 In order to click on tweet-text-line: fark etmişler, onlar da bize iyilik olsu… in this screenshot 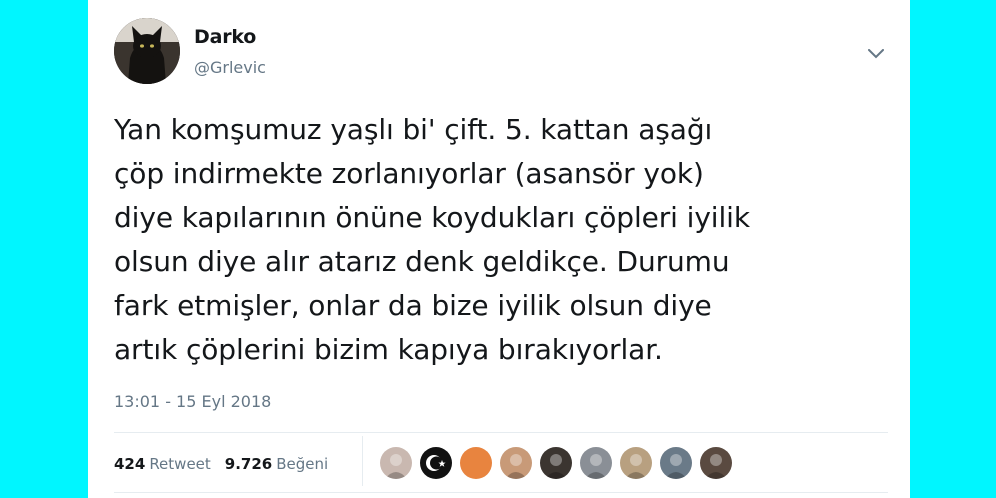, I will do `click(413, 305)`.